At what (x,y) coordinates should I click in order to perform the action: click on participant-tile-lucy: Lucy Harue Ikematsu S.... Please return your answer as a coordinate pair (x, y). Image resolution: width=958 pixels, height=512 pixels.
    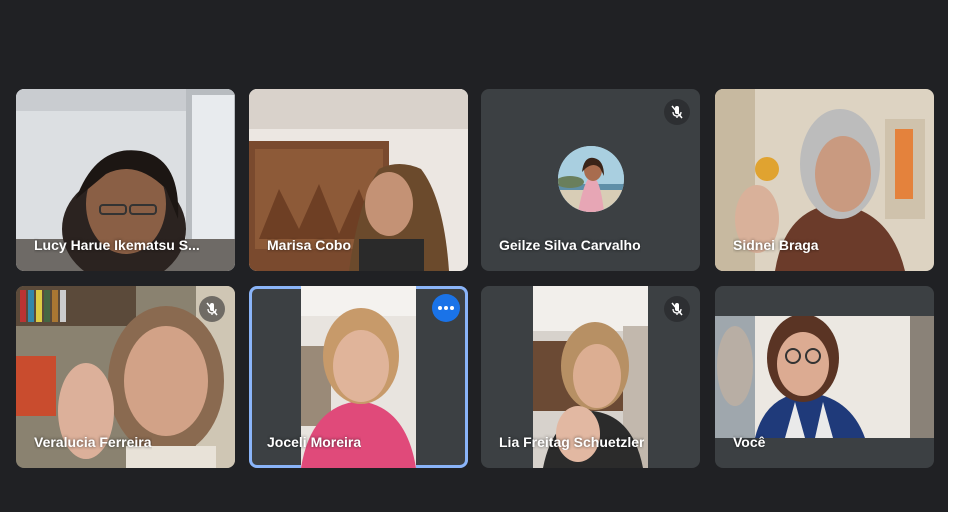
    Looking at the image, I should click on (125, 180).